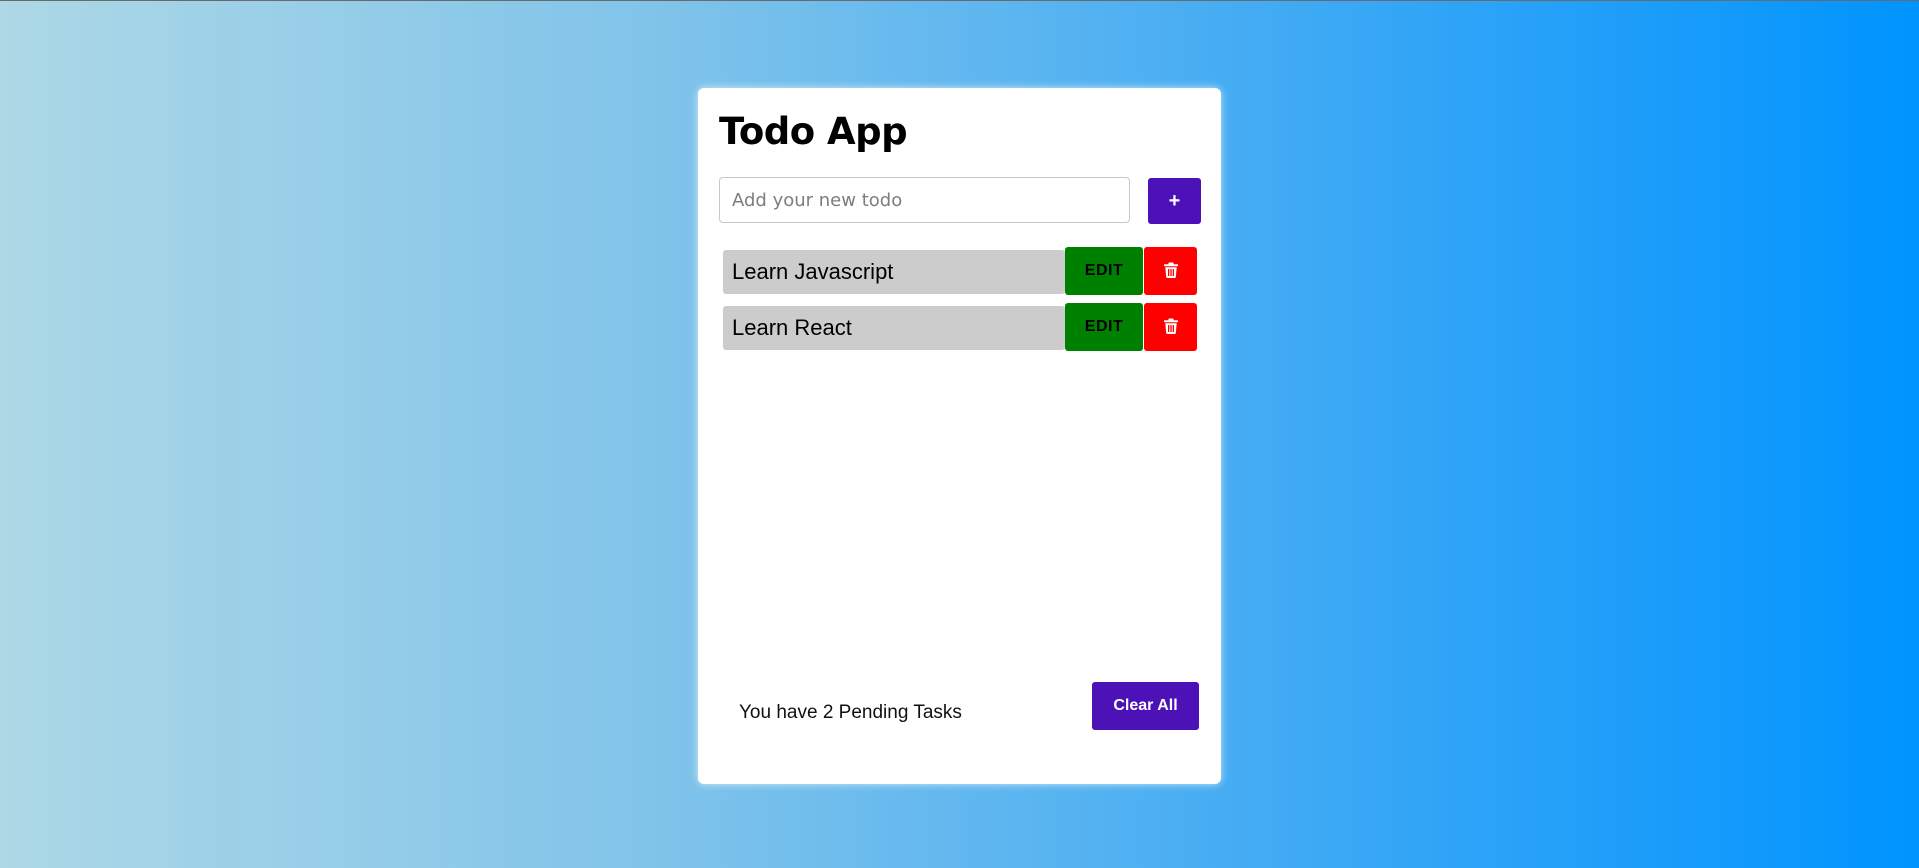  I want to click on todo-list: Learn Javascript EDIT Learn React EDIT, so click(960, 303).